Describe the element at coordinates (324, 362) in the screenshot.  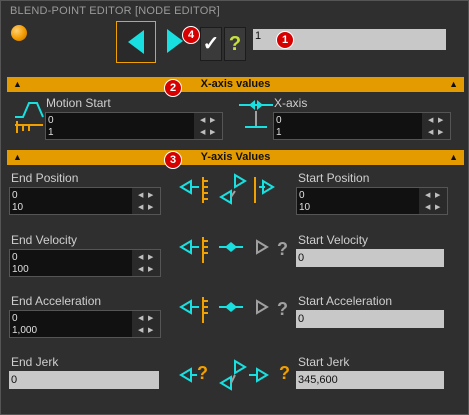
I see `start-jerk-label: Start Jerk` at that location.